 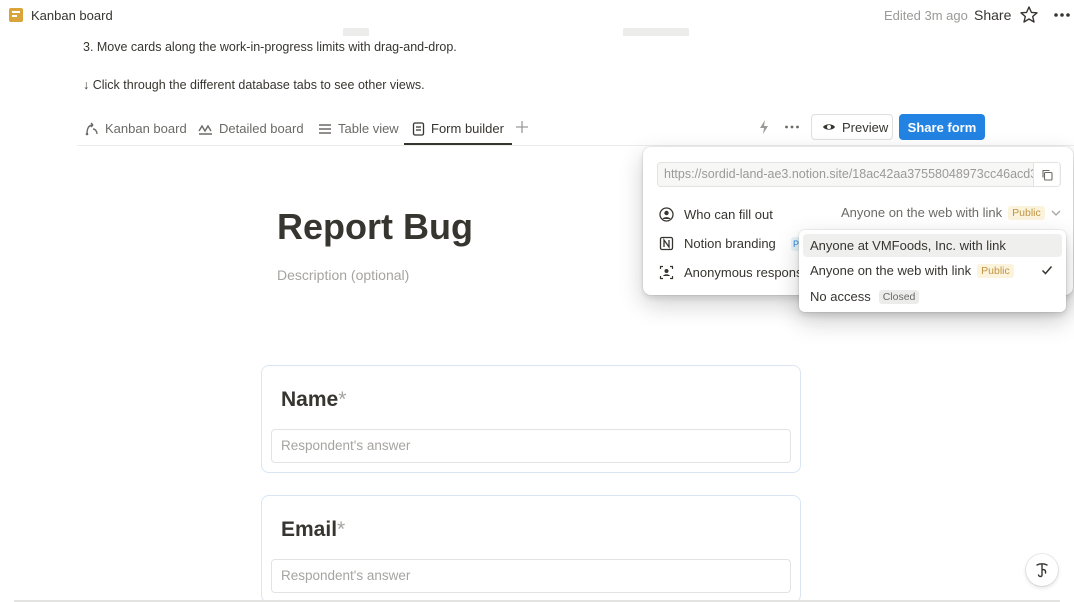 What do you see at coordinates (728, 214) in the screenshot?
I see `who-can-fill-label: Who can fill out` at bounding box center [728, 214].